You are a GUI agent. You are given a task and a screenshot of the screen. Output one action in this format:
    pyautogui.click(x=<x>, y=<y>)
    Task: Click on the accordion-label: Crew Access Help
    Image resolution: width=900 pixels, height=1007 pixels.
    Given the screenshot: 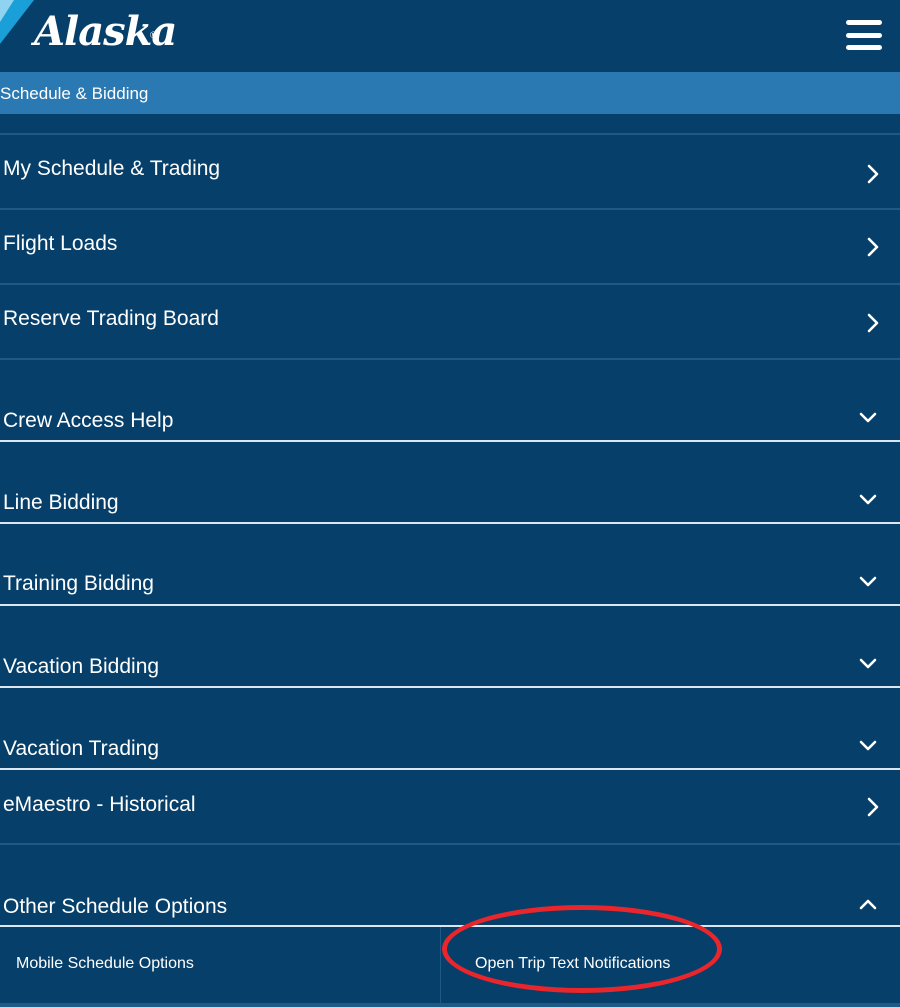 What is the action you would take?
    pyautogui.click(x=88, y=420)
    